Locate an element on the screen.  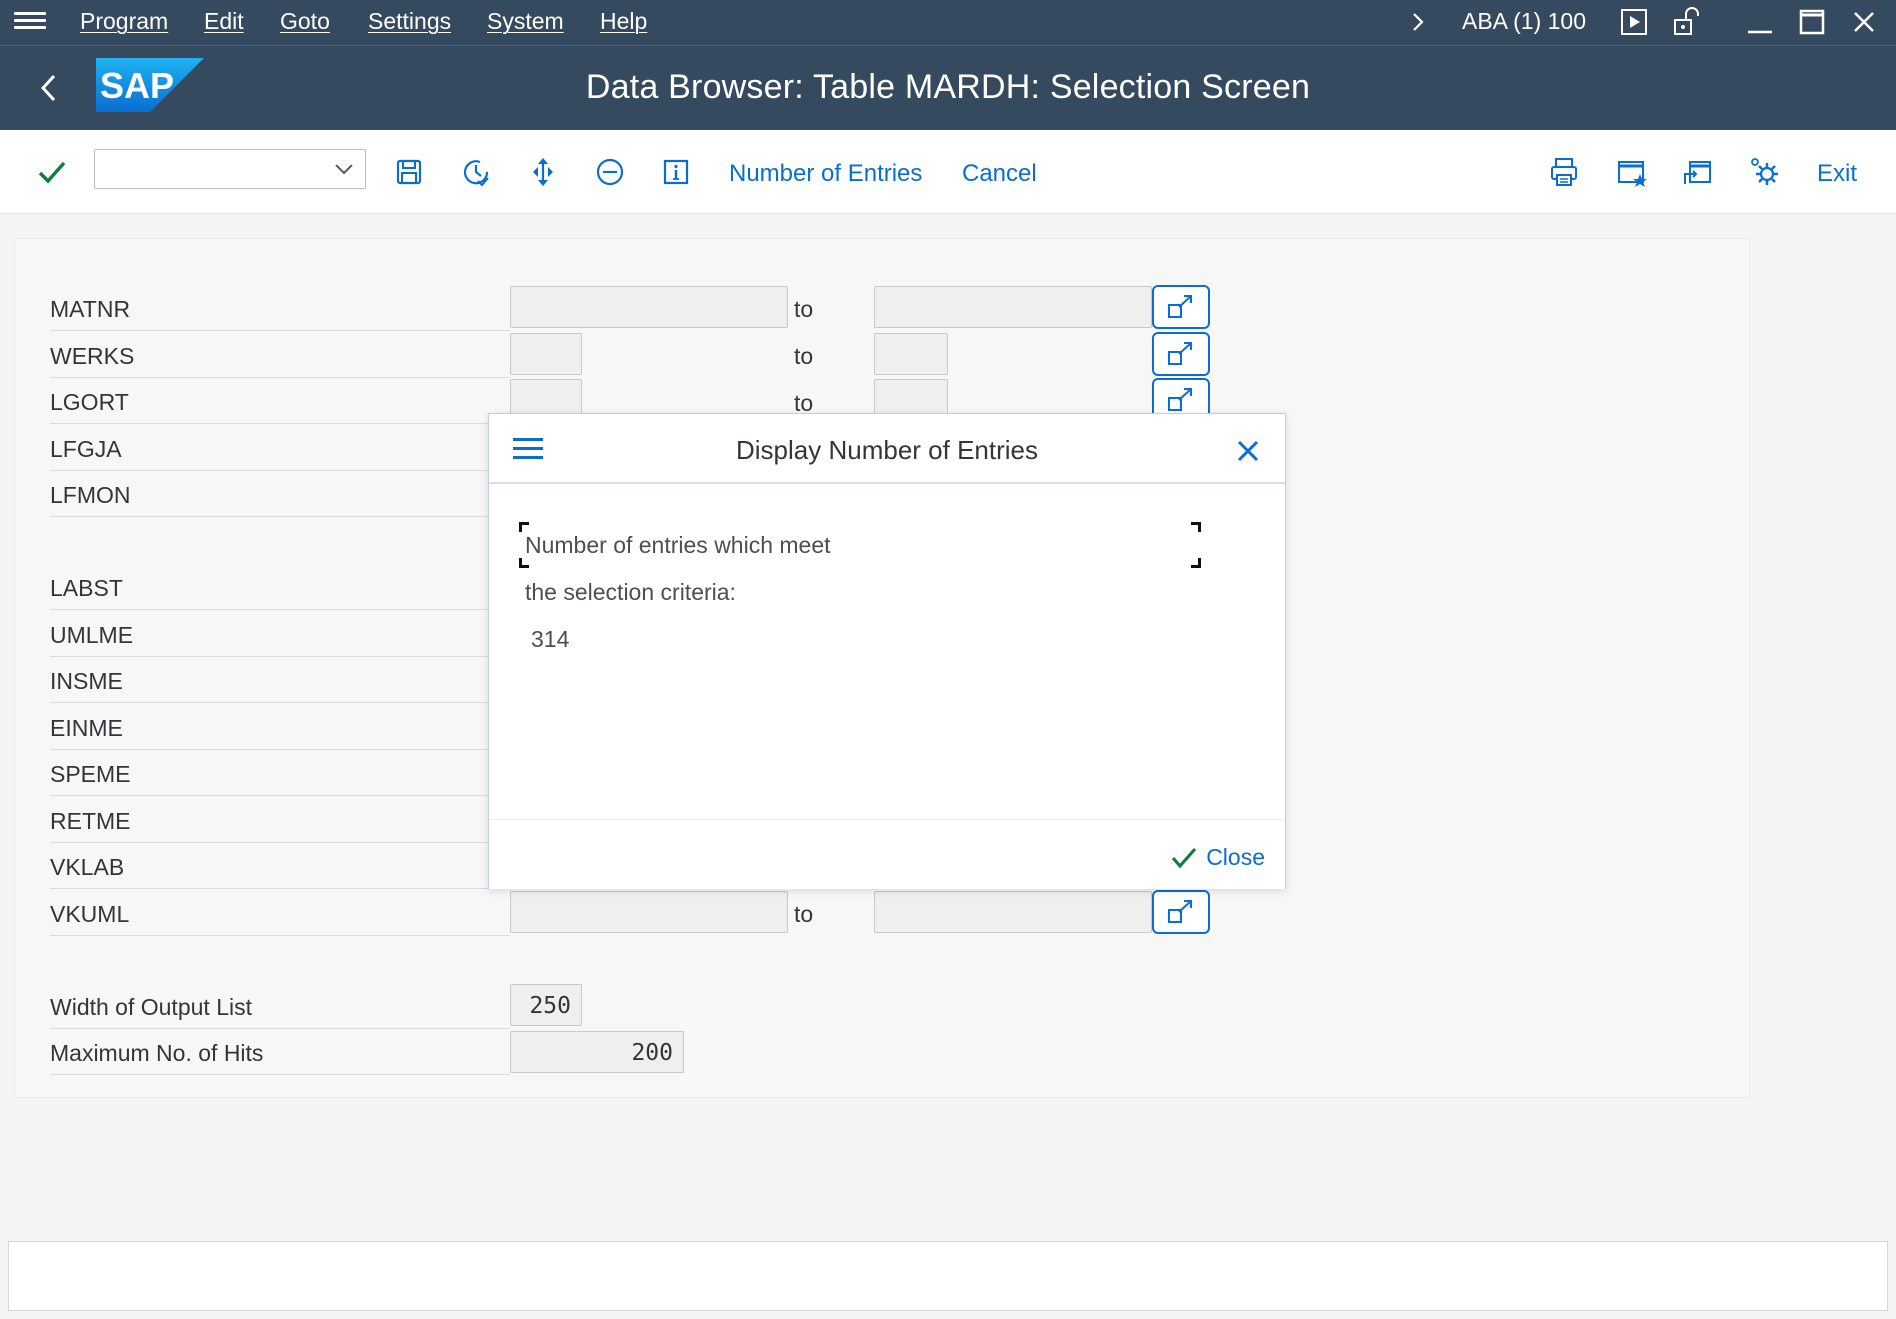
find-icon is located at coordinates (1631, 172).